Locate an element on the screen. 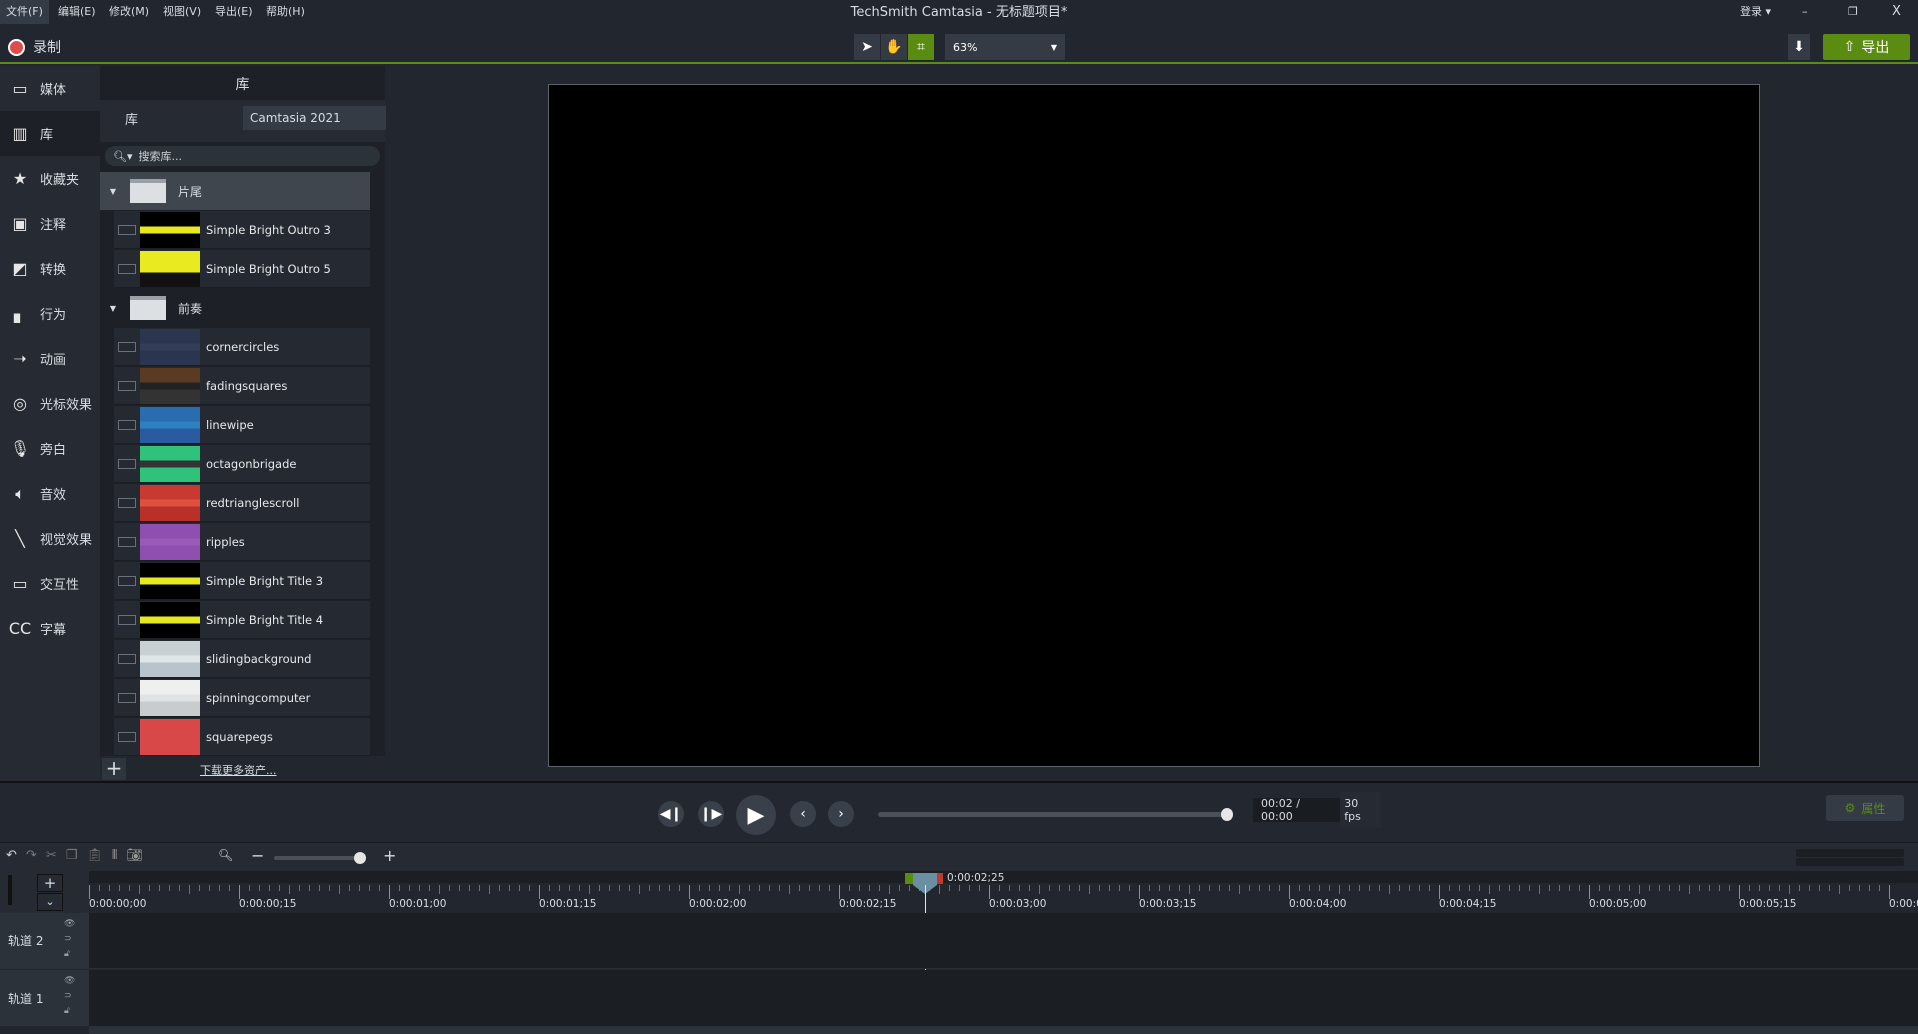 This screenshot has height=1034, width=1918. cut-icon: ✂ is located at coordinates (51, 855).